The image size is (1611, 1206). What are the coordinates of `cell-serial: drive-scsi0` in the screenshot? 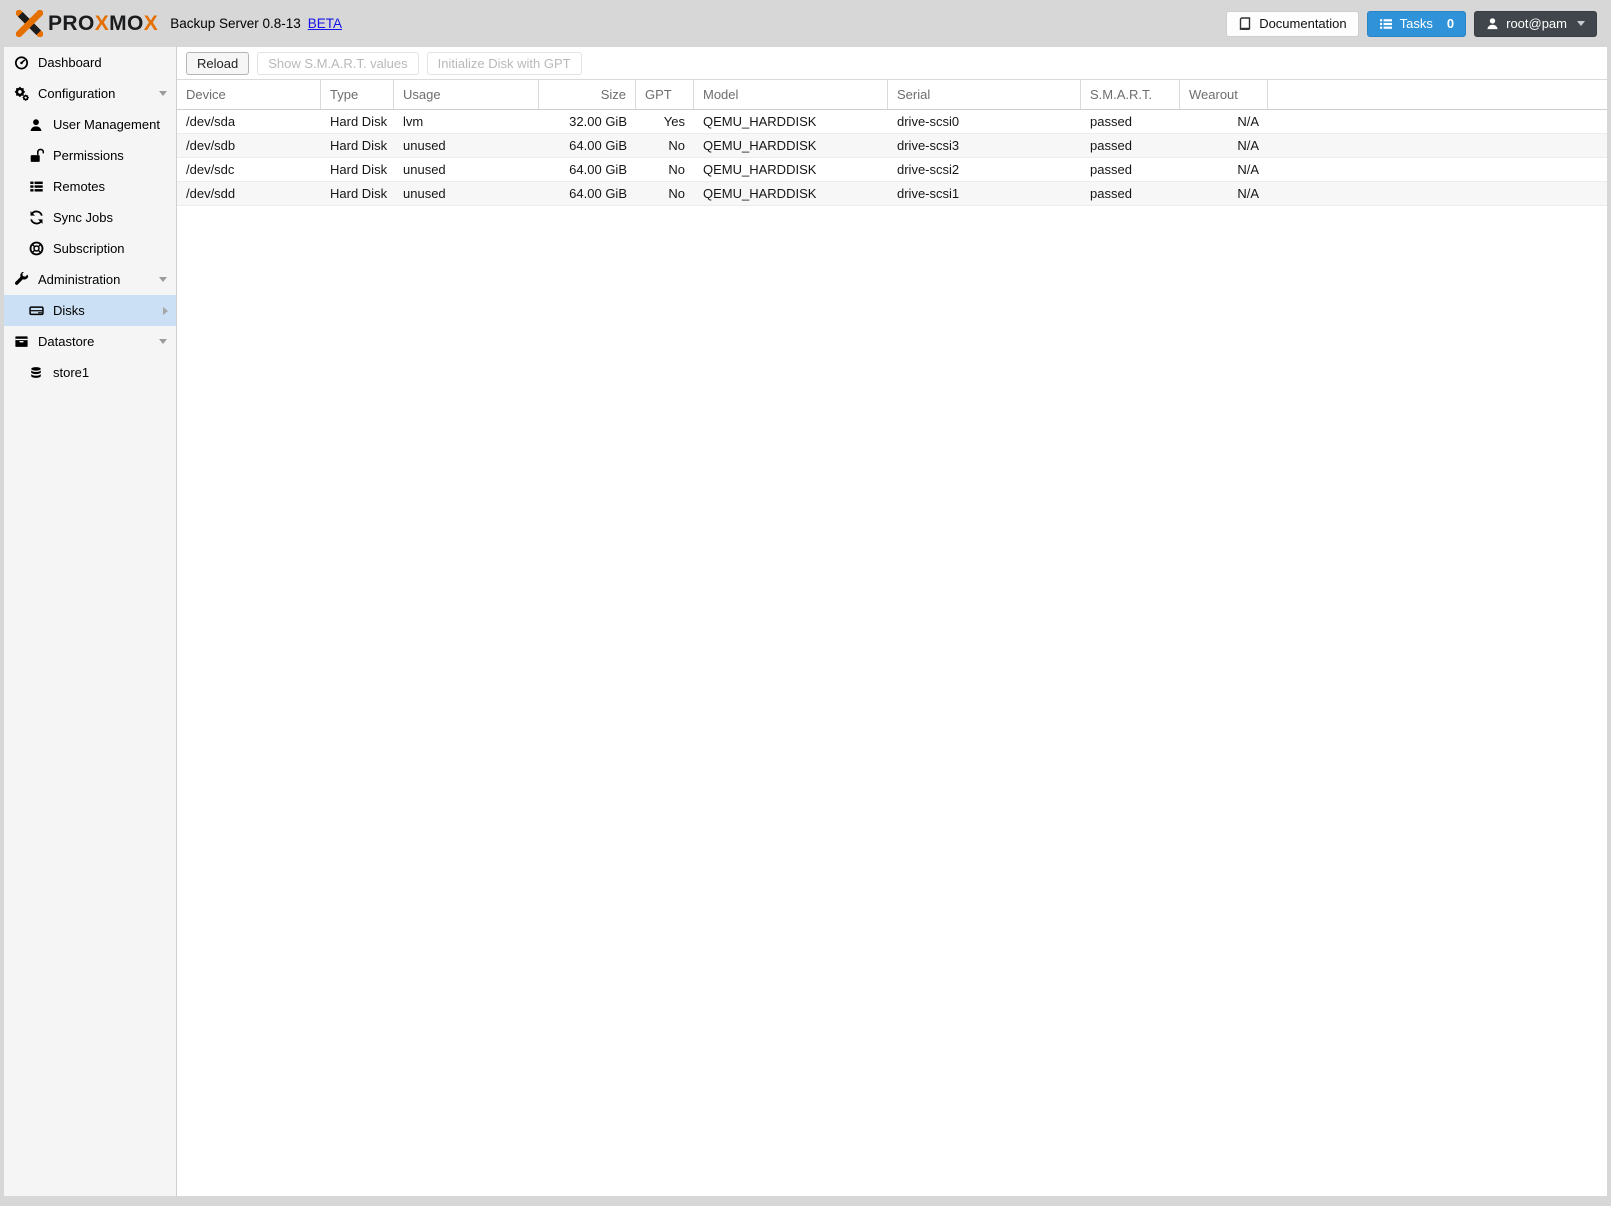 It's located at (928, 121).